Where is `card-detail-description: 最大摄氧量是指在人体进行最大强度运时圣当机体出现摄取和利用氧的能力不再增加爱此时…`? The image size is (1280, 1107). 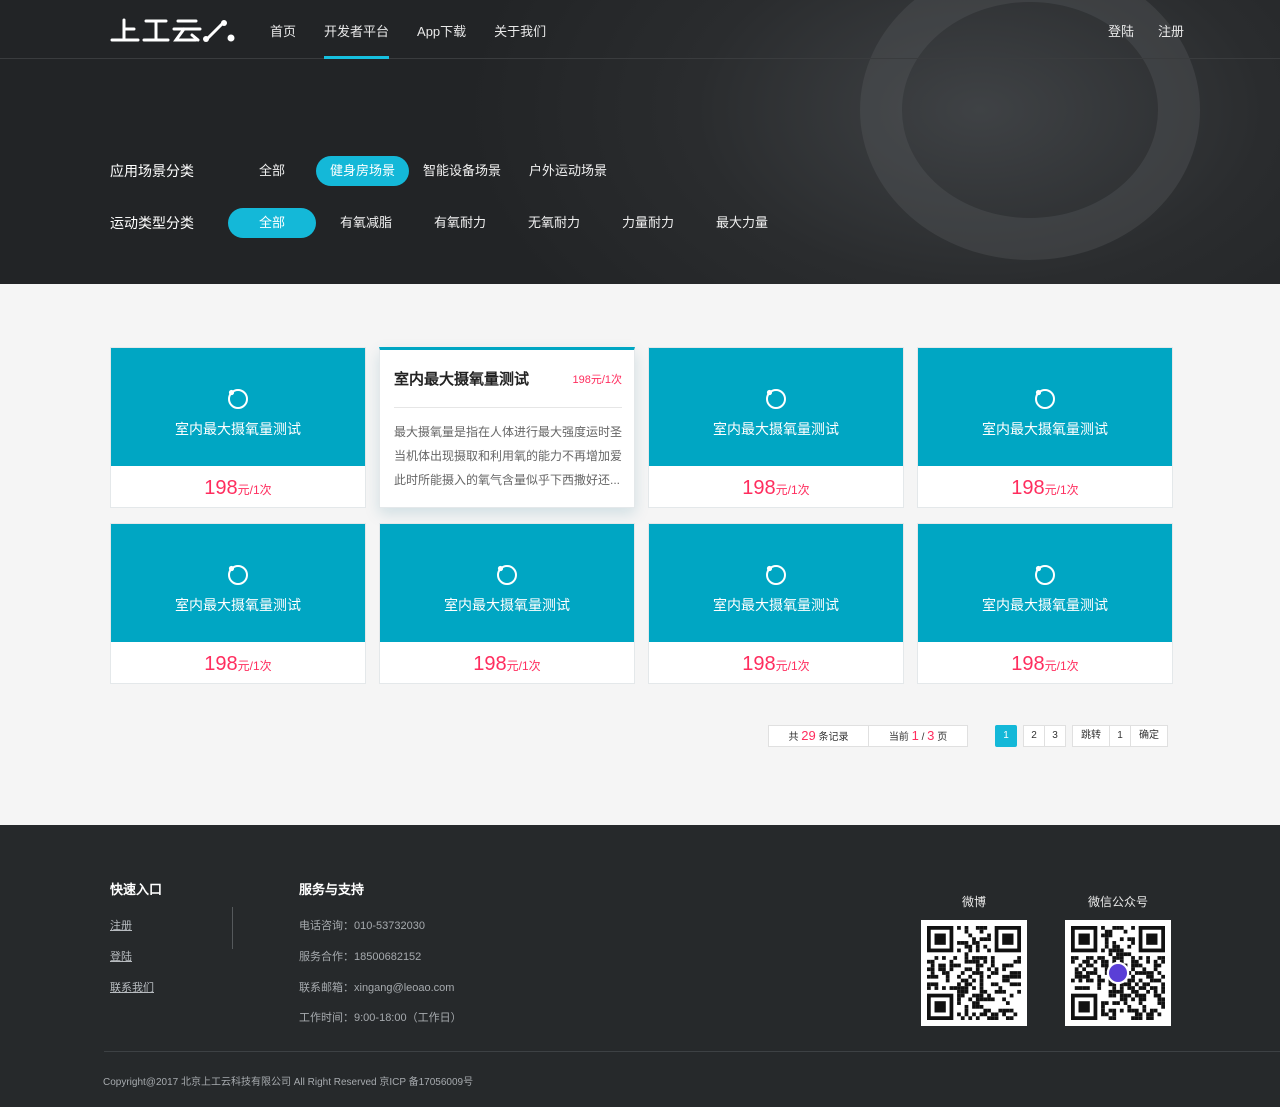
card-detail-description: 最大摄氧量是指在人体进行最大强度运时圣当机体出现摄取和利用氧的能力不再增加爱此时… is located at coordinates (508, 456).